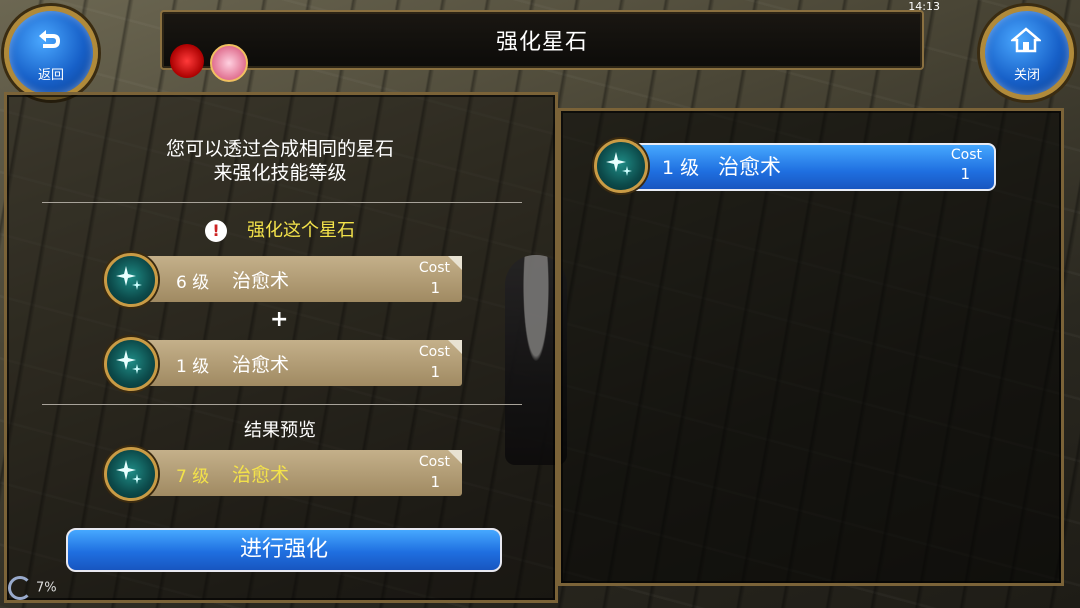  I want to click on back-label: 返回, so click(50, 75).